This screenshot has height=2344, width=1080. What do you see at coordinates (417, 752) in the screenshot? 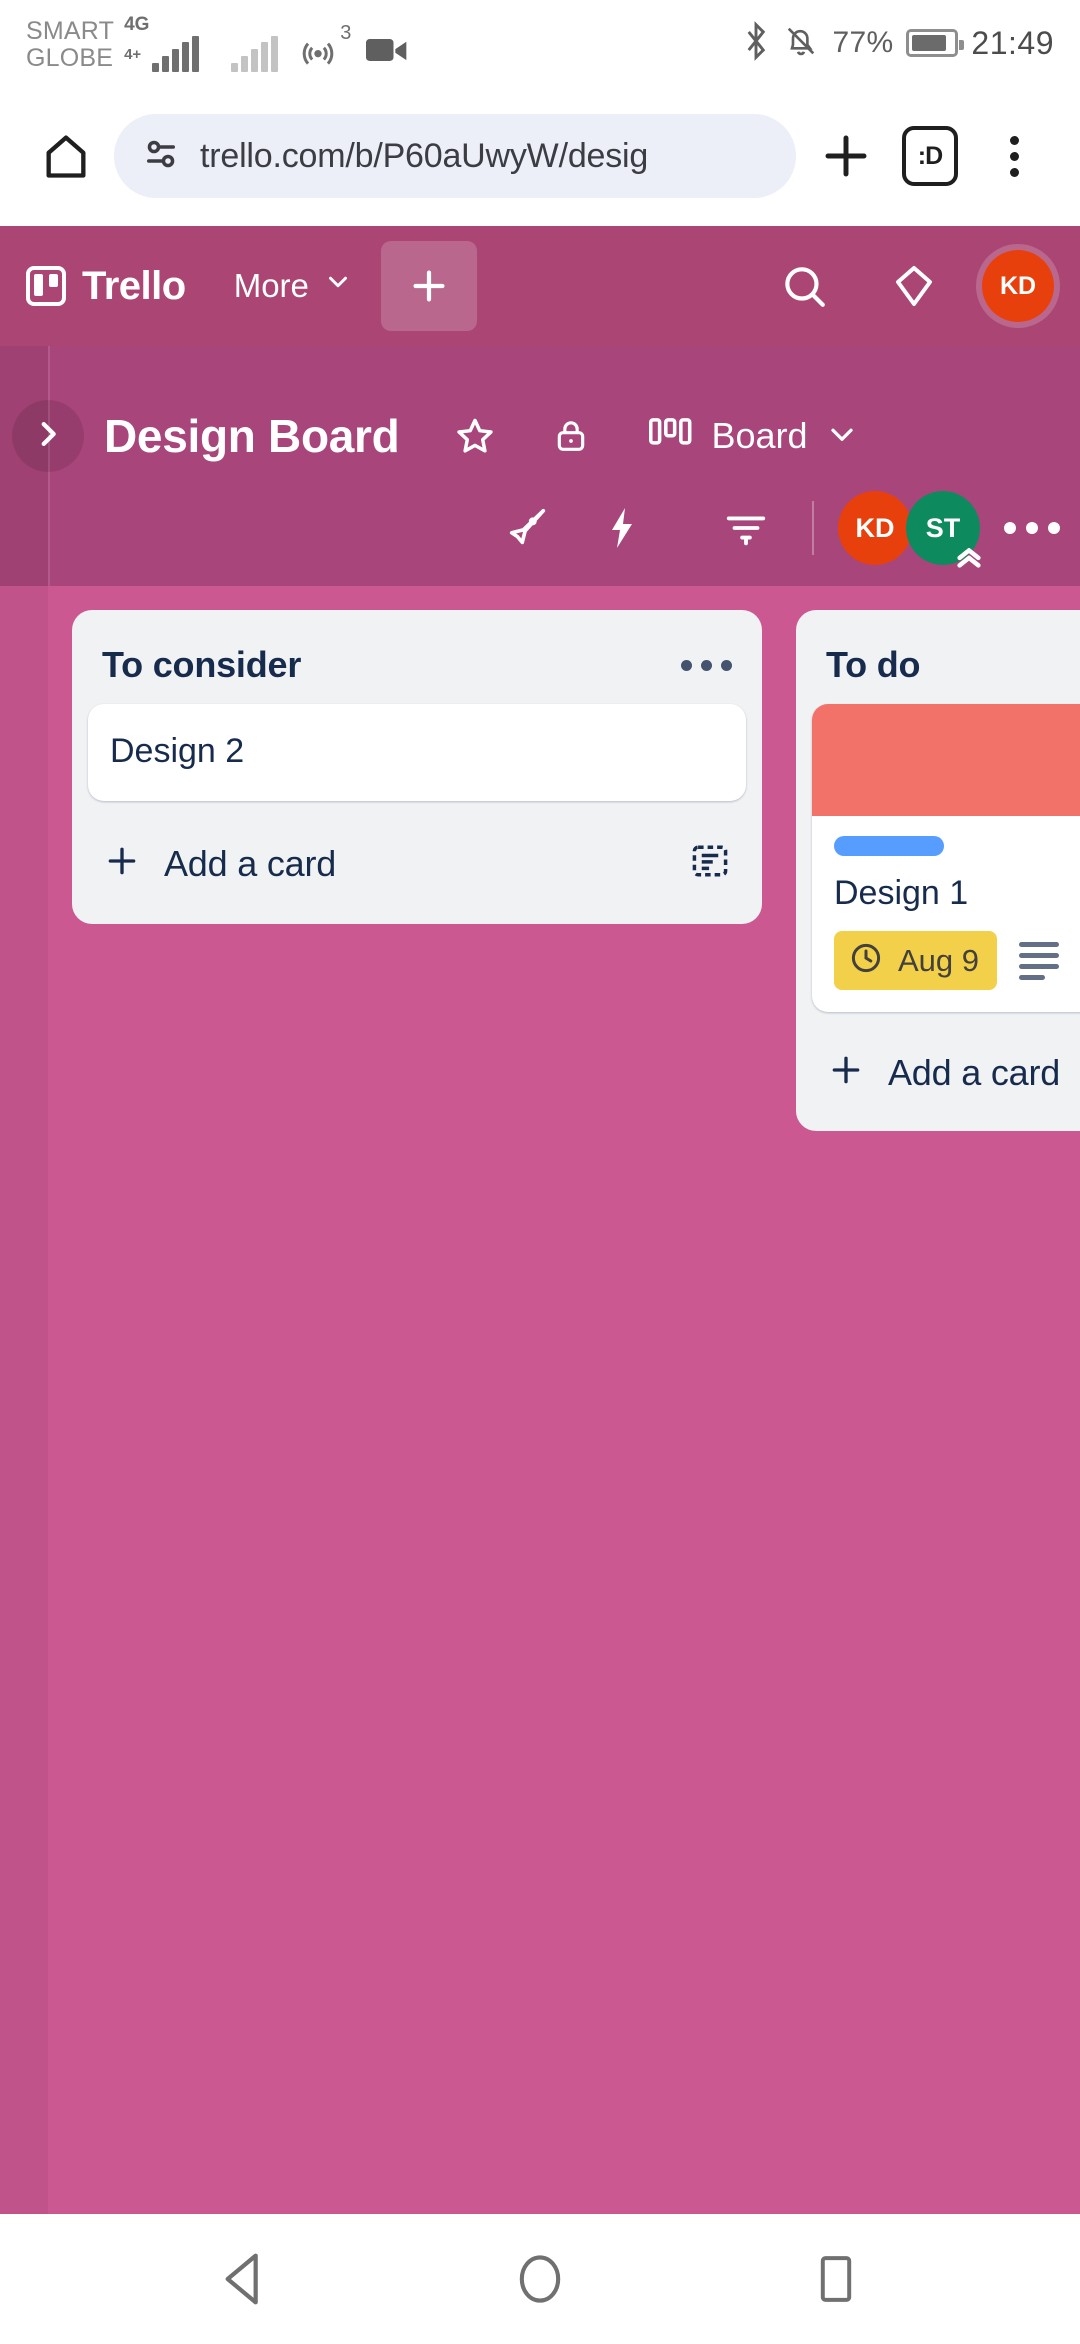
I see `card-design-2: Design 2` at bounding box center [417, 752].